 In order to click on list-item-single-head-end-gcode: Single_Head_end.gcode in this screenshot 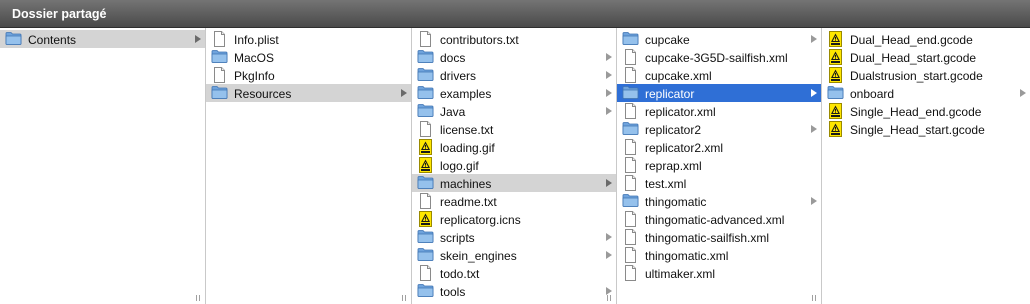, I will do `click(926, 111)`.